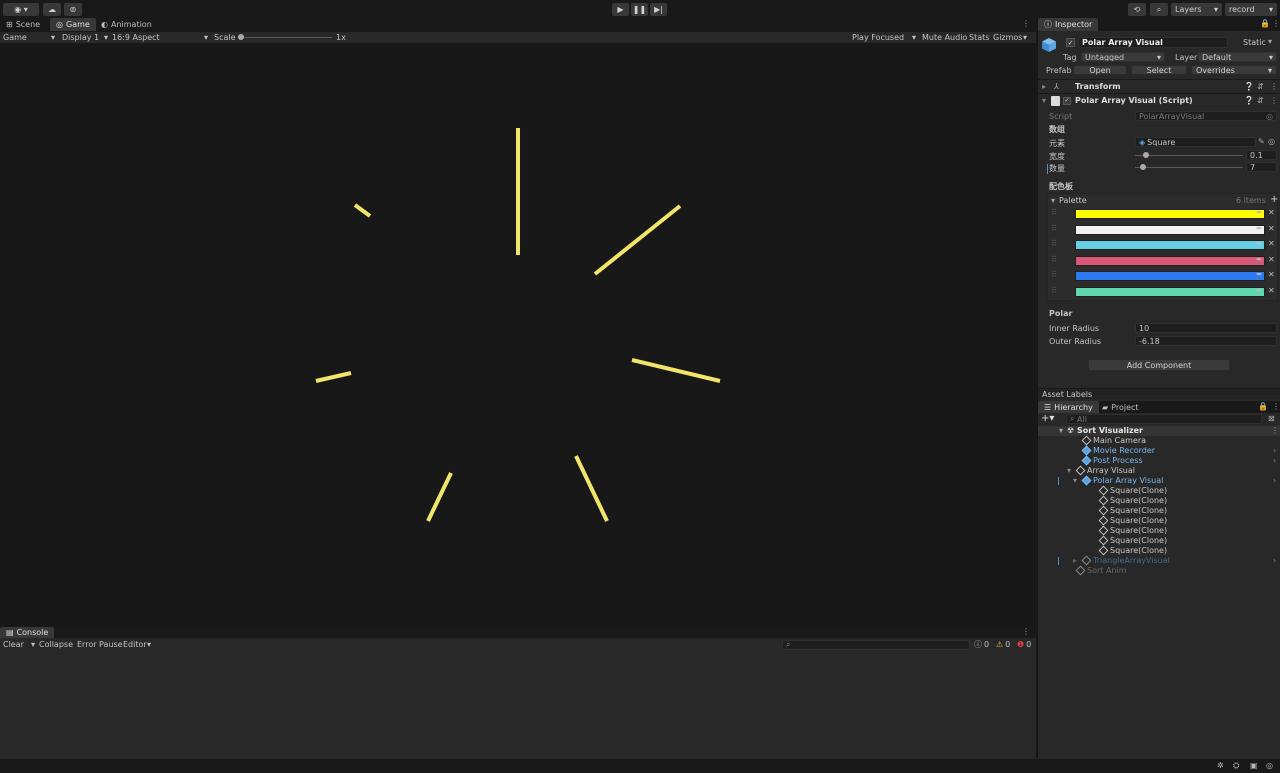 This screenshot has height=773, width=1280. What do you see at coordinates (85, 37) in the screenshot?
I see `display-dropdown: Display 1 ▾` at bounding box center [85, 37].